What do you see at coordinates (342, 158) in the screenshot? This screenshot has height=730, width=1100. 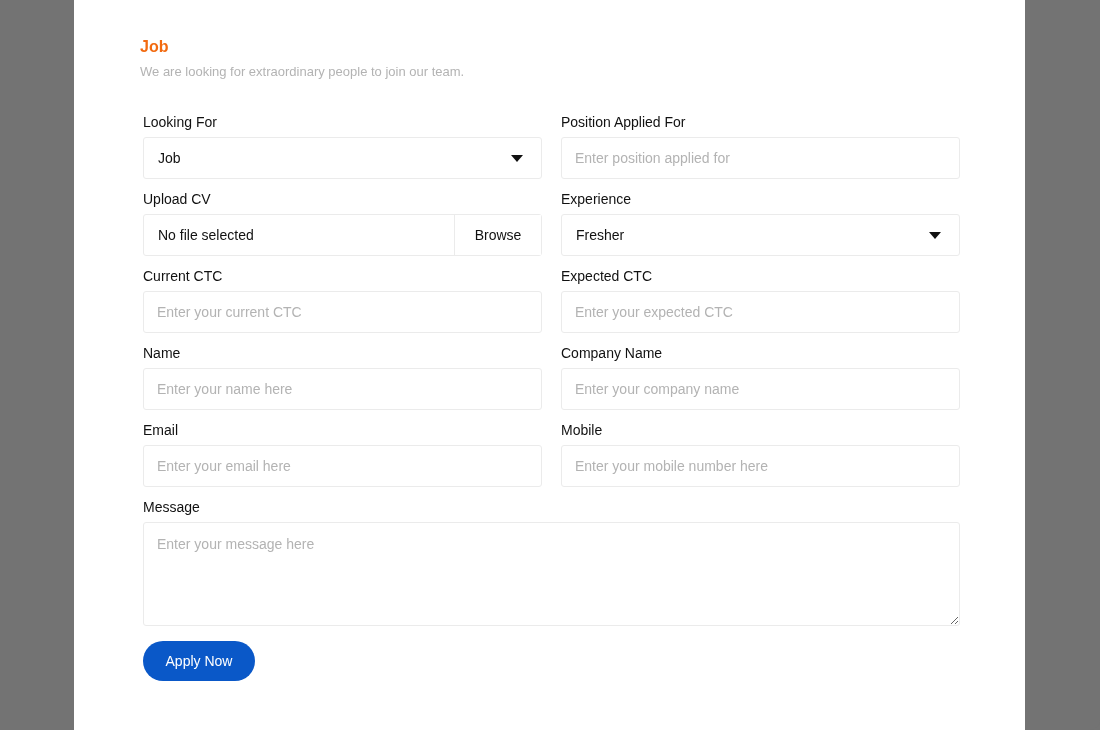 I see `select-field: Job` at bounding box center [342, 158].